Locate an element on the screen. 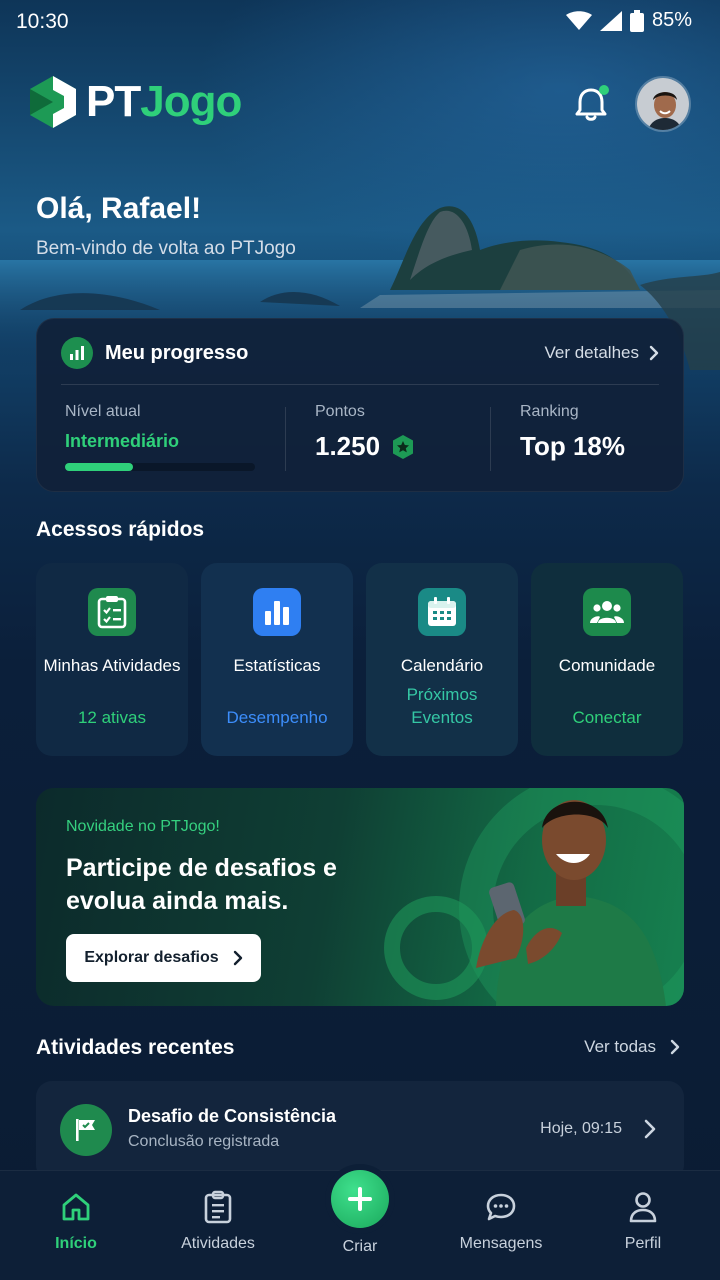  promo-person-illustration is located at coordinates (534, 897).